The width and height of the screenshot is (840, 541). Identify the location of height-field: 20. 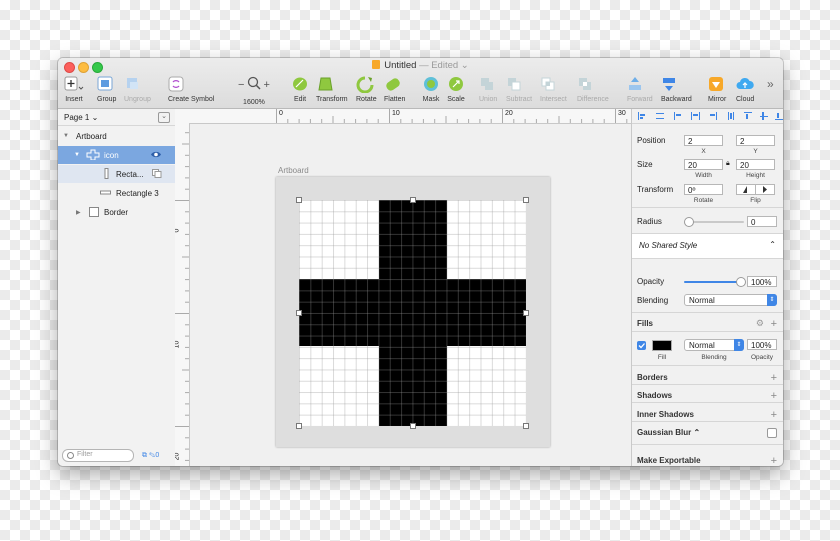
(755, 164).